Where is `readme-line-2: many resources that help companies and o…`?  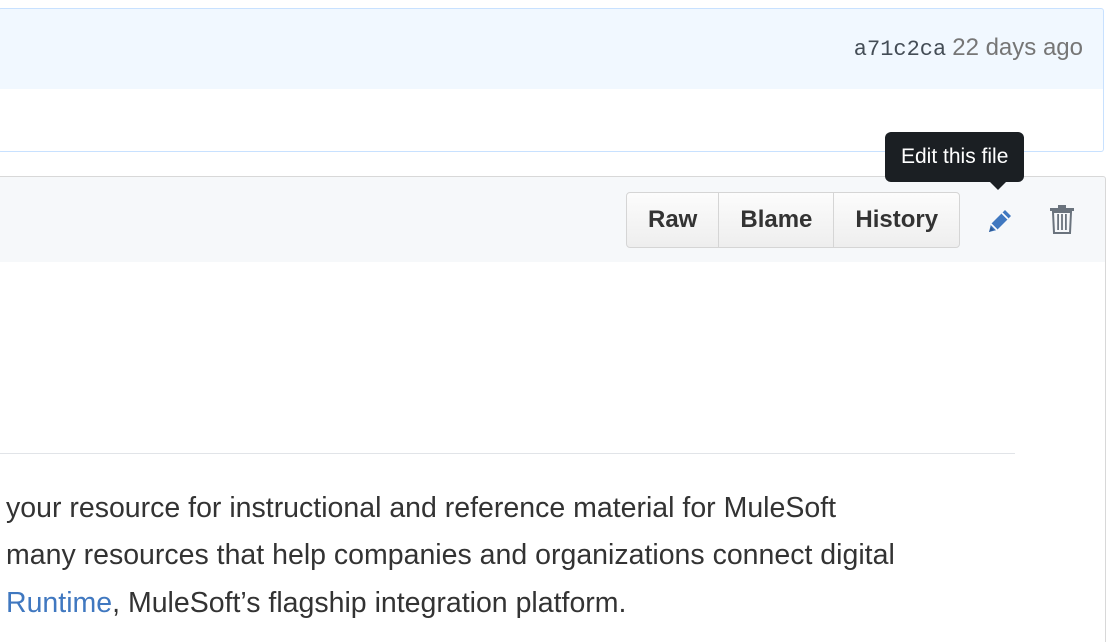 readme-line-2: many resources that help companies and o… is located at coordinates (450, 555).